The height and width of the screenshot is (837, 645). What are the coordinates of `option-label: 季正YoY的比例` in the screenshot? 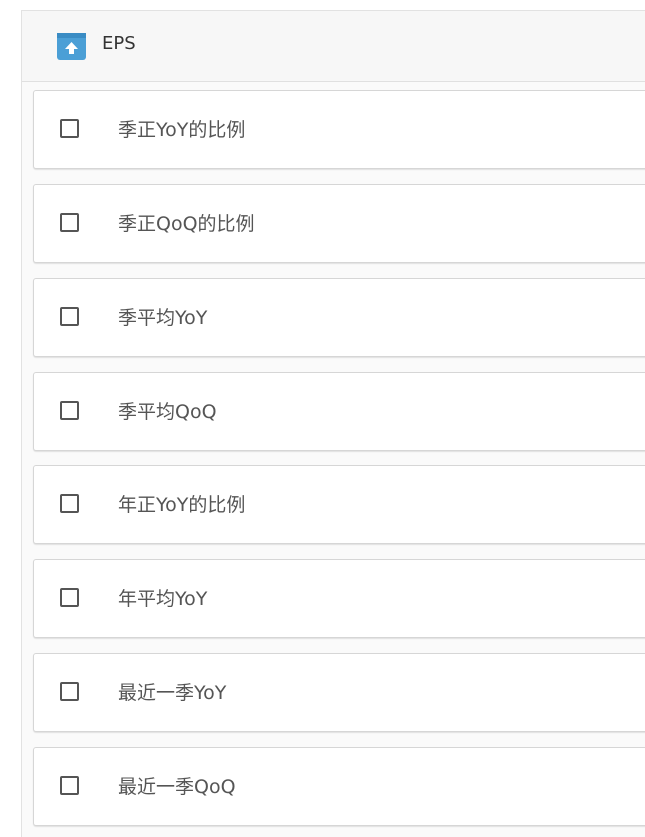 It's located at (182, 130).